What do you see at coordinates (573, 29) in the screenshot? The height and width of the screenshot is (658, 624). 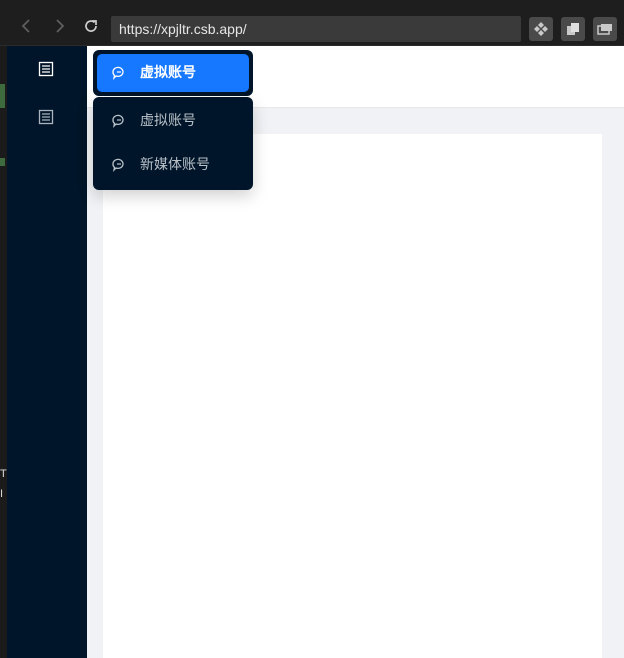 I see `copy-icon` at bounding box center [573, 29].